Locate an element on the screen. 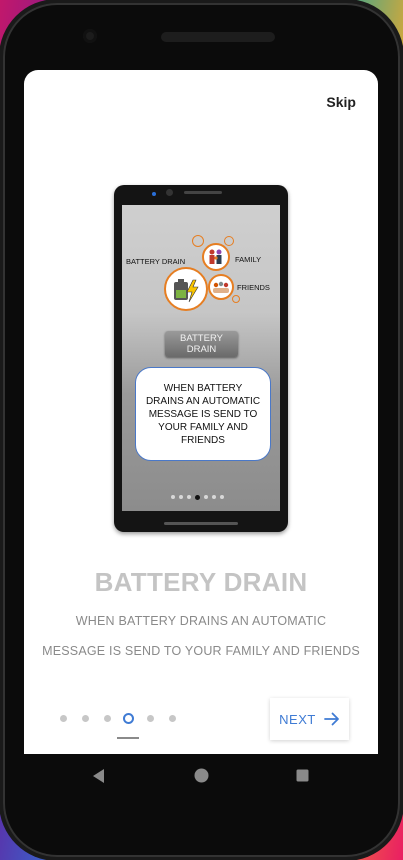 This screenshot has width=403, height=860. illustration-led is located at coordinates (154, 194).